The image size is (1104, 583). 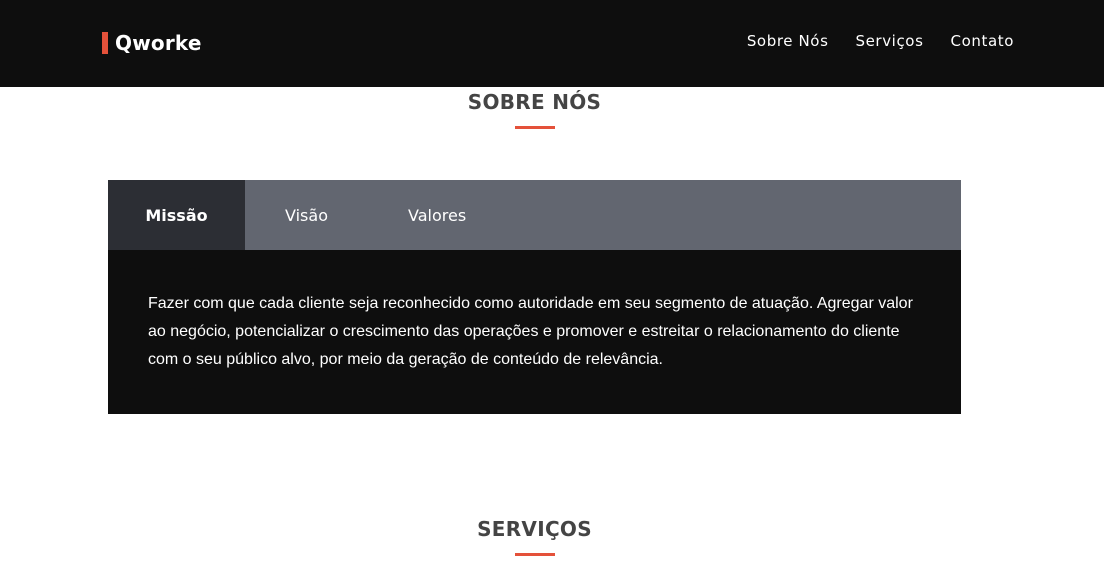 What do you see at coordinates (535, 554) in the screenshot?
I see `section-title-underline-servicos` at bounding box center [535, 554].